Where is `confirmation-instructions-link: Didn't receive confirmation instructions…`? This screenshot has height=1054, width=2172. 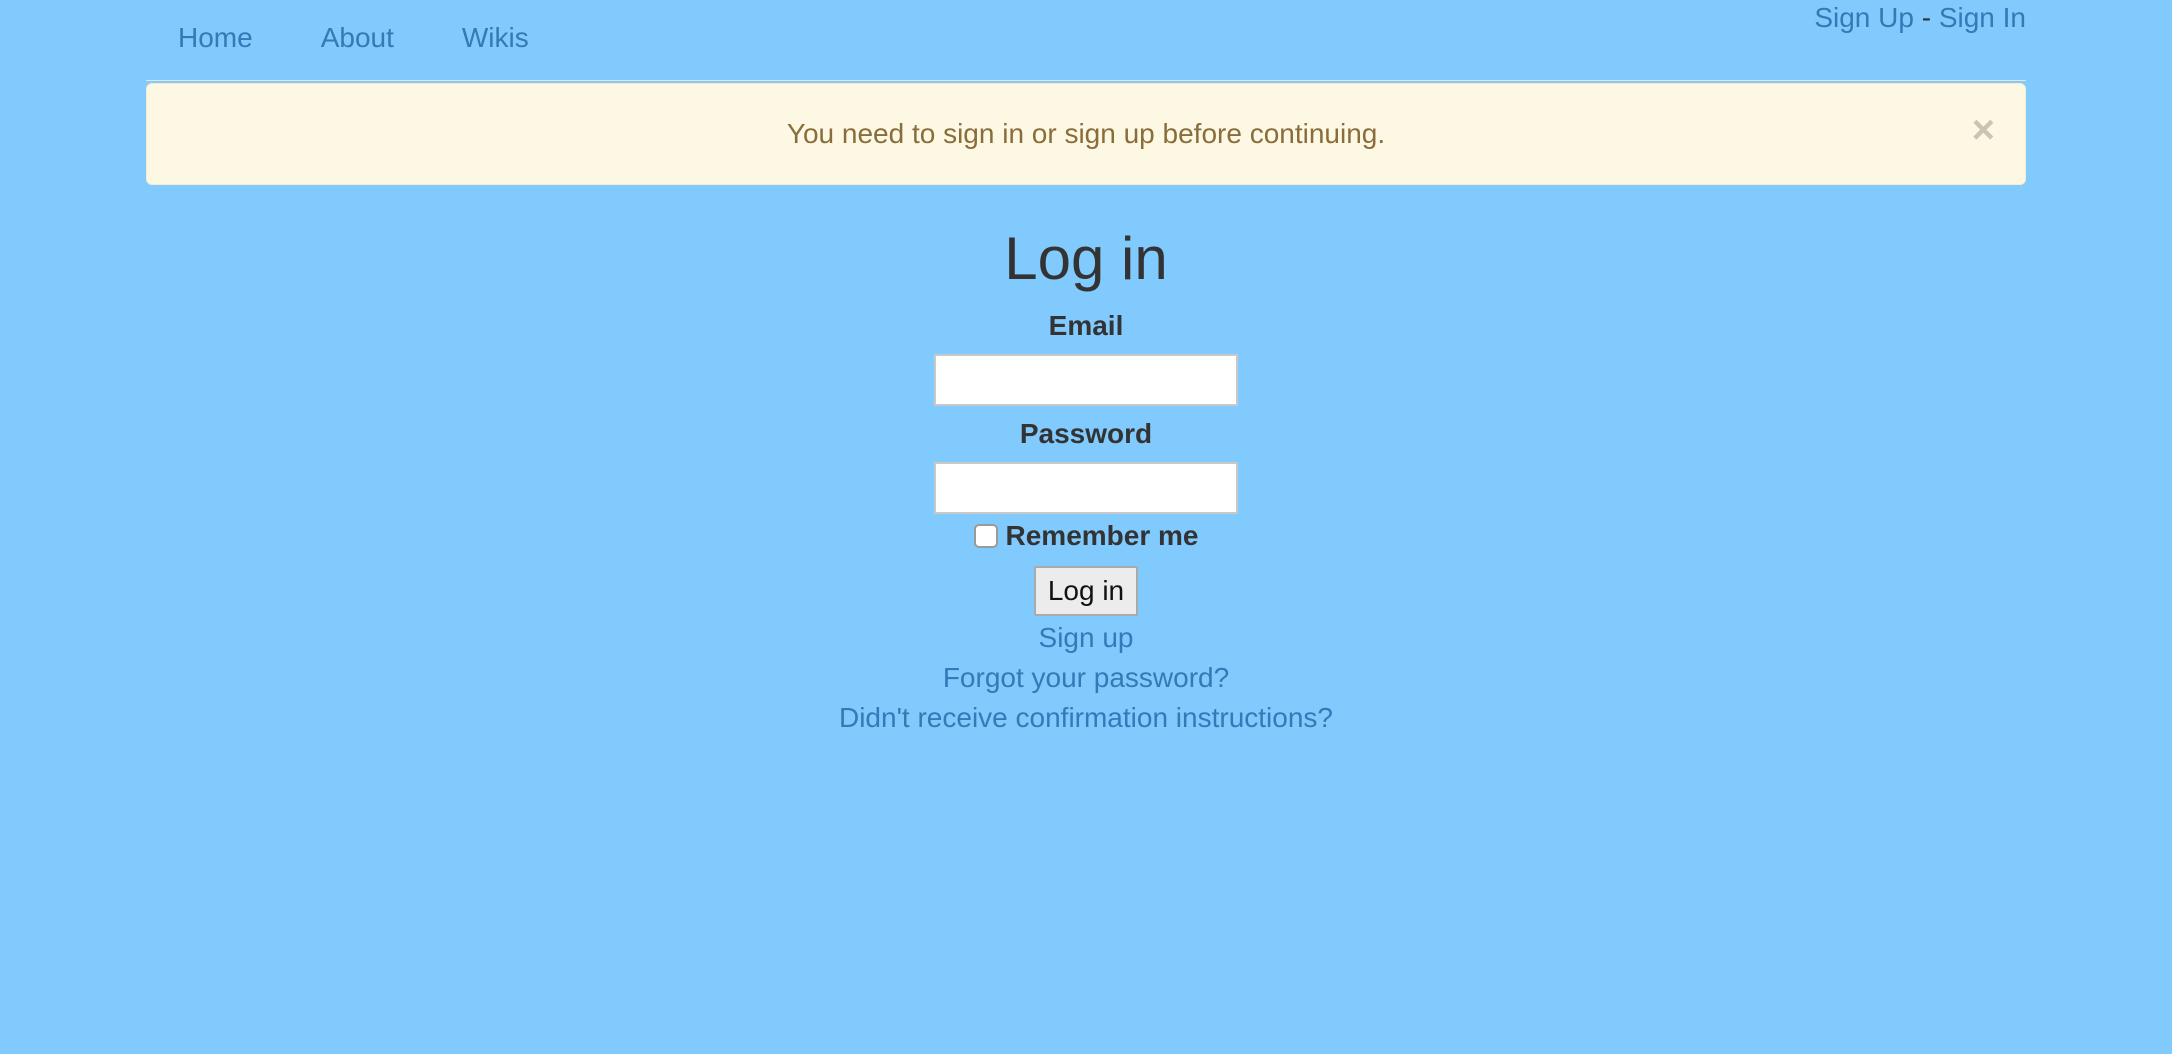 confirmation-instructions-link: Didn't receive confirmation instructions… is located at coordinates (1086, 718).